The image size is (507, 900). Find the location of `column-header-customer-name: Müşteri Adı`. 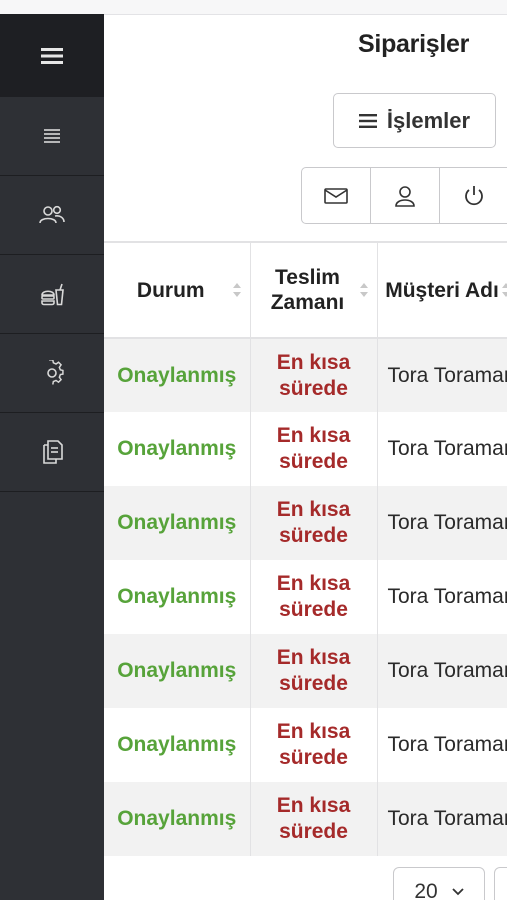

column-header-customer-name: Müşteri Adı is located at coordinates (442, 290).